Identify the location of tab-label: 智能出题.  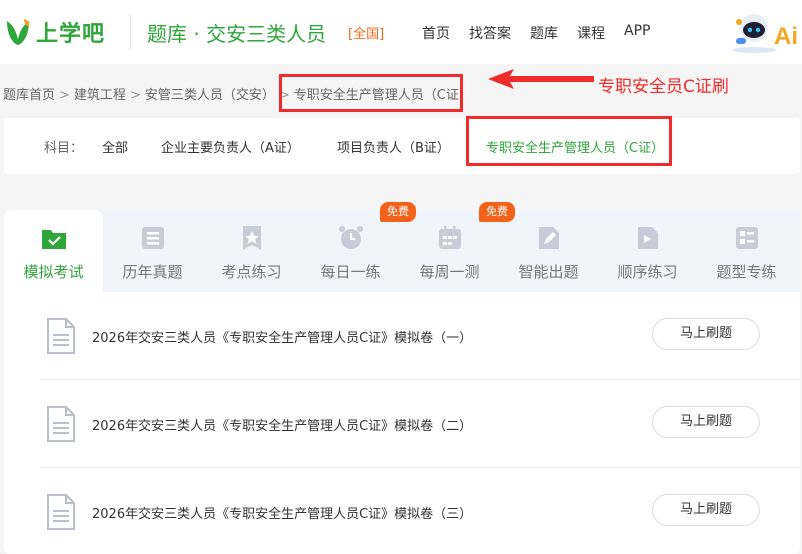
(548, 272).